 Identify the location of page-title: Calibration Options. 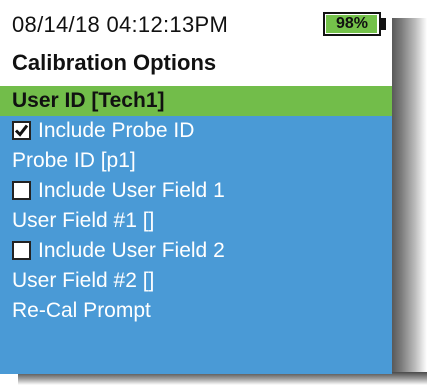
(114, 62).